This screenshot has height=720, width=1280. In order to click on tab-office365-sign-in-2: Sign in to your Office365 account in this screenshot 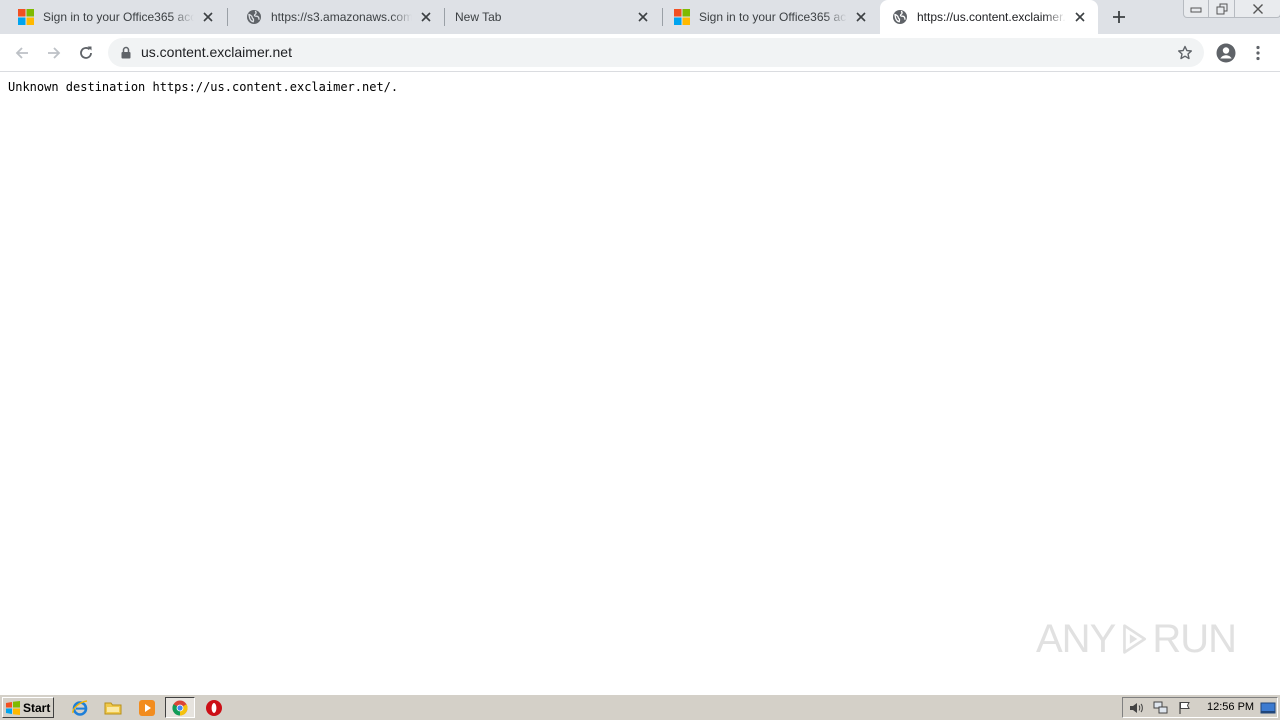, I will do `click(771, 17)`.